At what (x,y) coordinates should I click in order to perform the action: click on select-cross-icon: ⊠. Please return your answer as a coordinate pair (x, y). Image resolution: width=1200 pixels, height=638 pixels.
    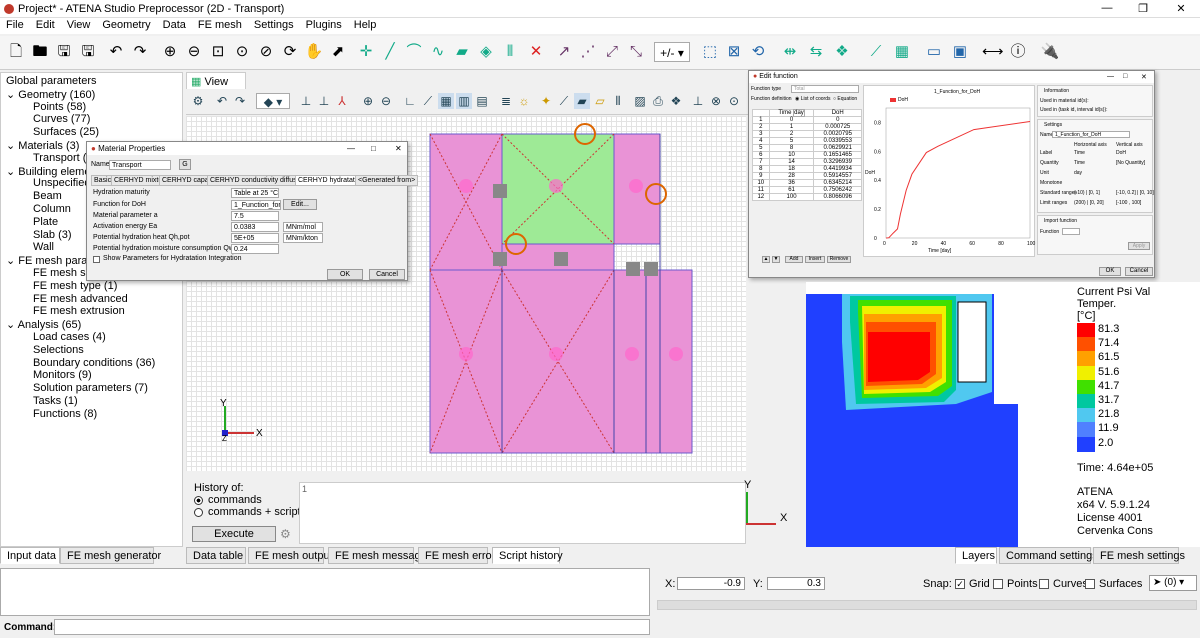
    Looking at the image, I should click on (734, 52).